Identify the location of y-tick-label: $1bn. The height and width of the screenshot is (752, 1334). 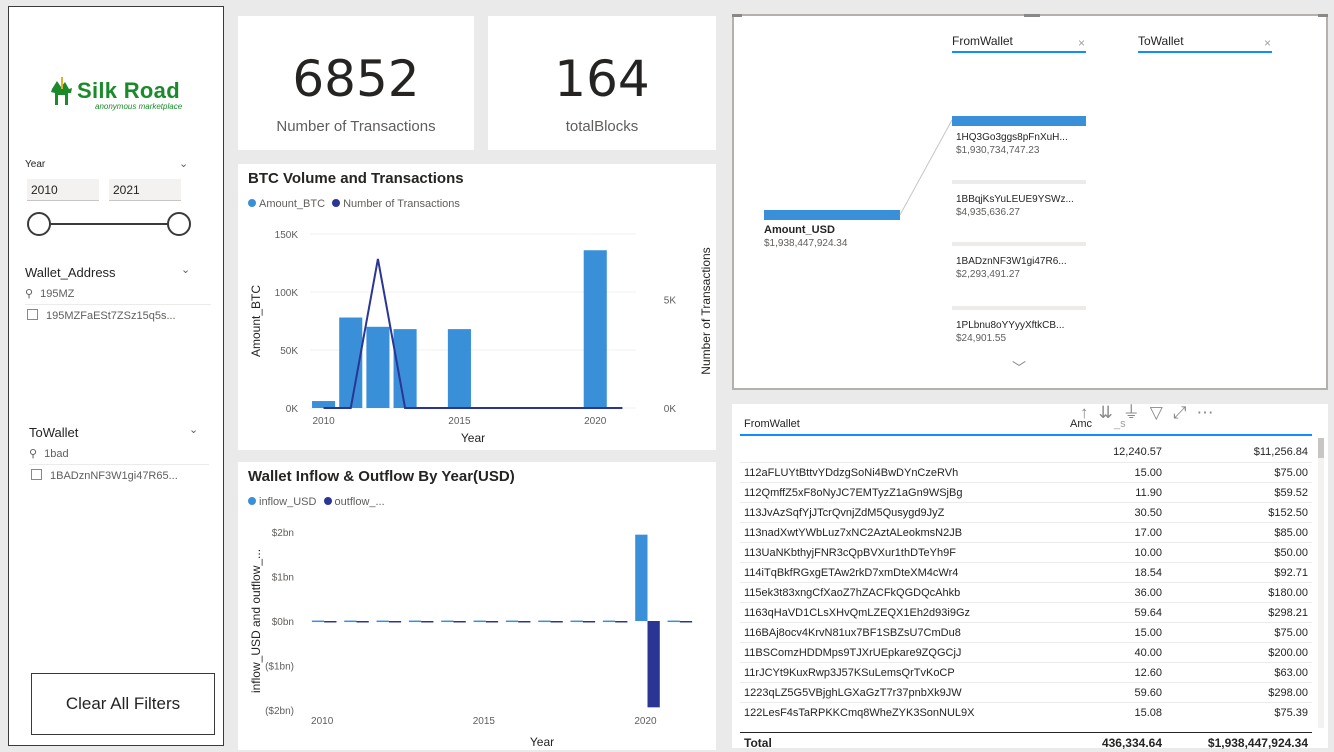
(283, 578).